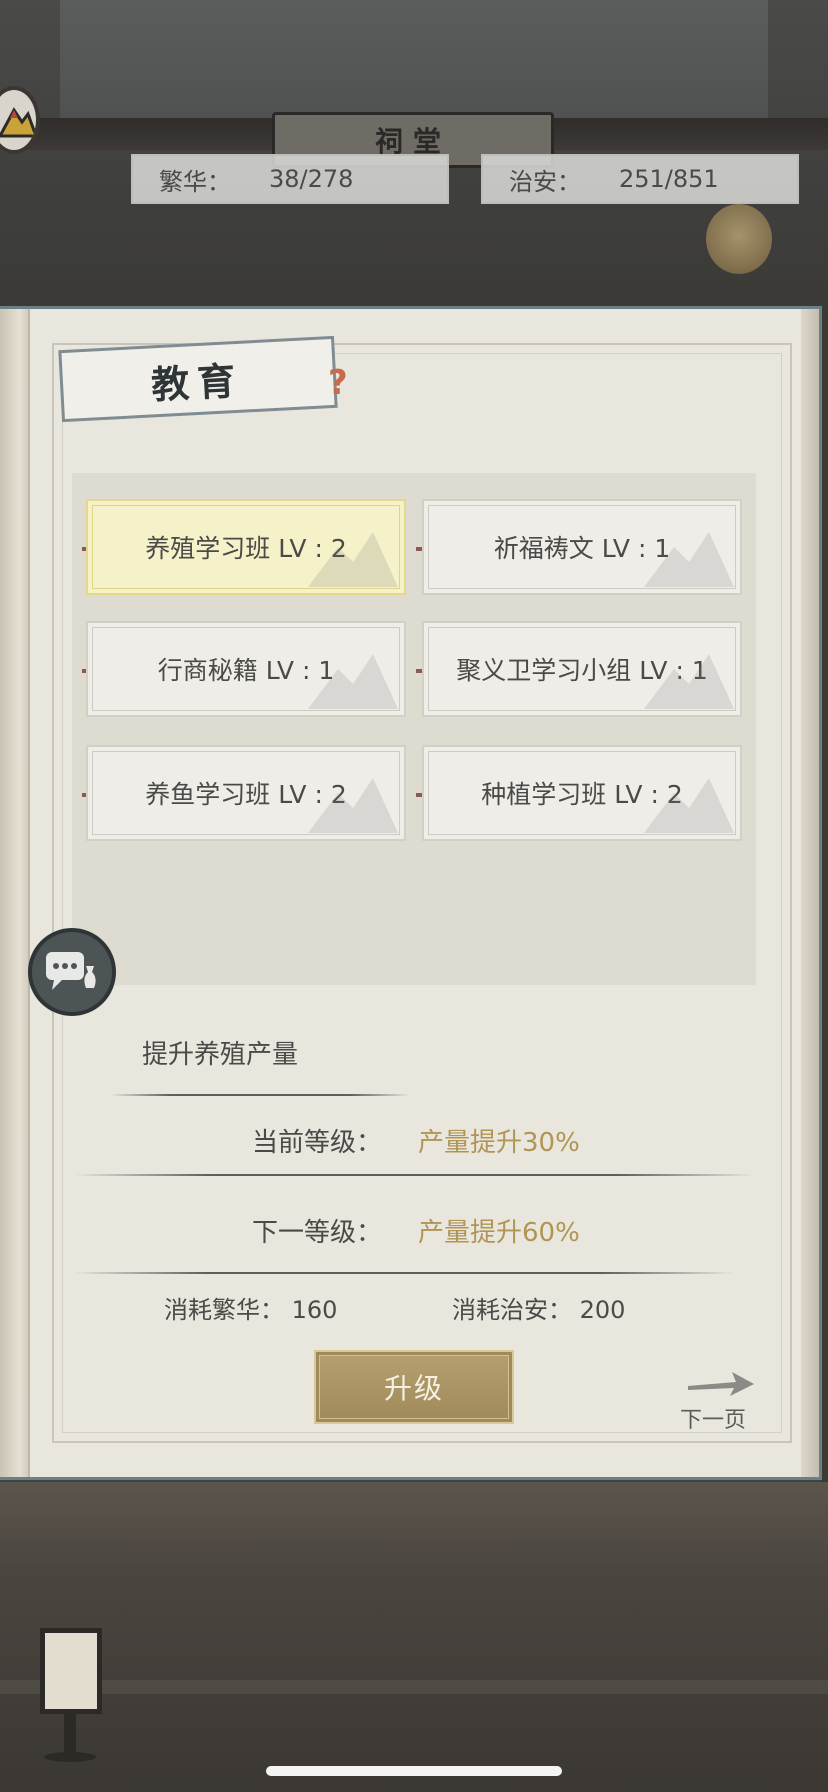 This screenshot has height=1792, width=828. Describe the element at coordinates (317, 1143) in the screenshot. I see `current-level-label: 当前等级：` at that location.